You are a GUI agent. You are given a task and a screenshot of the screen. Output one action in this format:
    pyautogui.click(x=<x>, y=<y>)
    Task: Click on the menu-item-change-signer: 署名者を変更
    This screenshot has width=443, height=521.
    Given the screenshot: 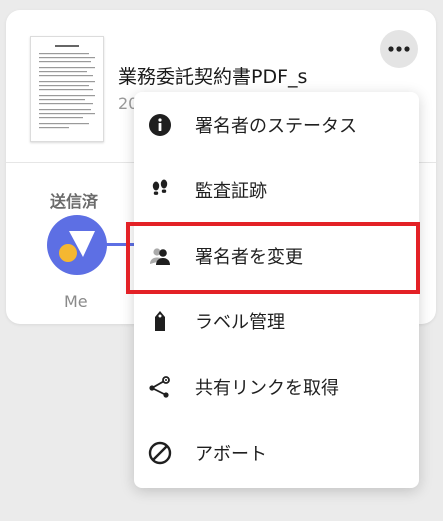 What is the action you would take?
    pyautogui.click(x=276, y=256)
    